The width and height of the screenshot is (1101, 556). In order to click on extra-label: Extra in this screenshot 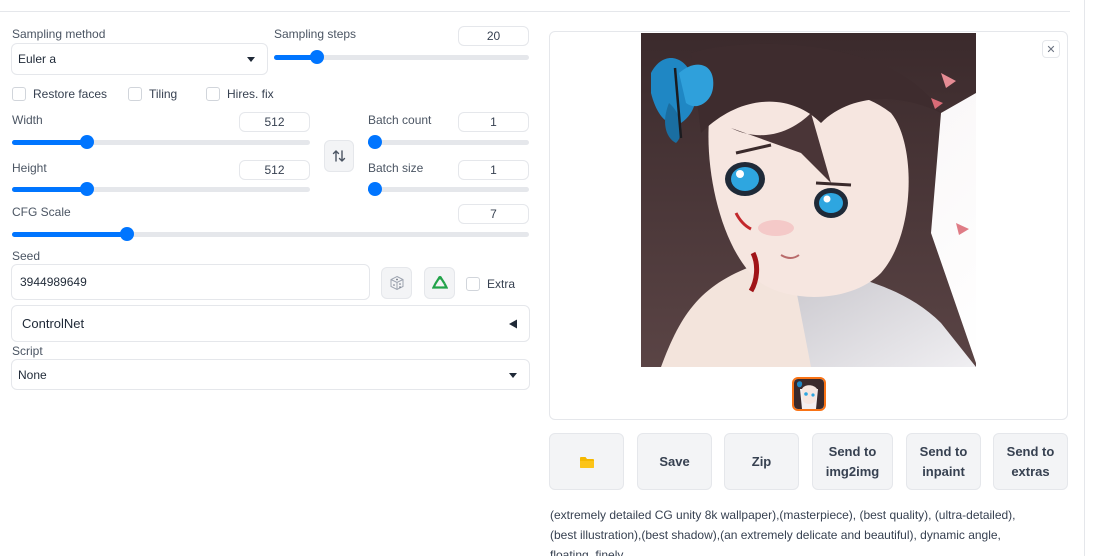, I will do `click(501, 284)`.